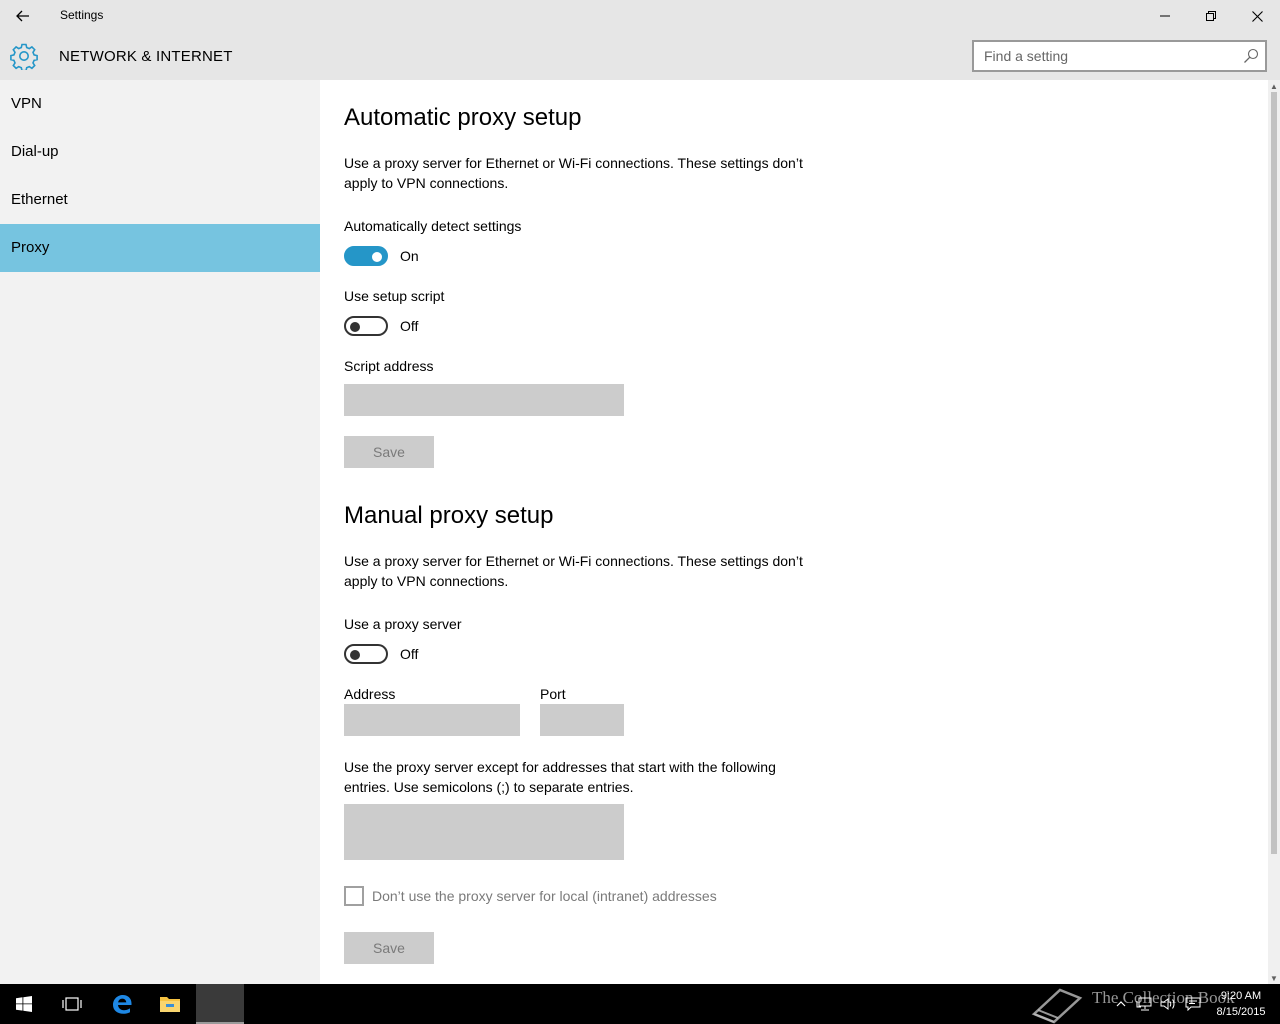 This screenshot has height=1024, width=1280. What do you see at coordinates (484, 400) in the screenshot?
I see `script-address-input` at bounding box center [484, 400].